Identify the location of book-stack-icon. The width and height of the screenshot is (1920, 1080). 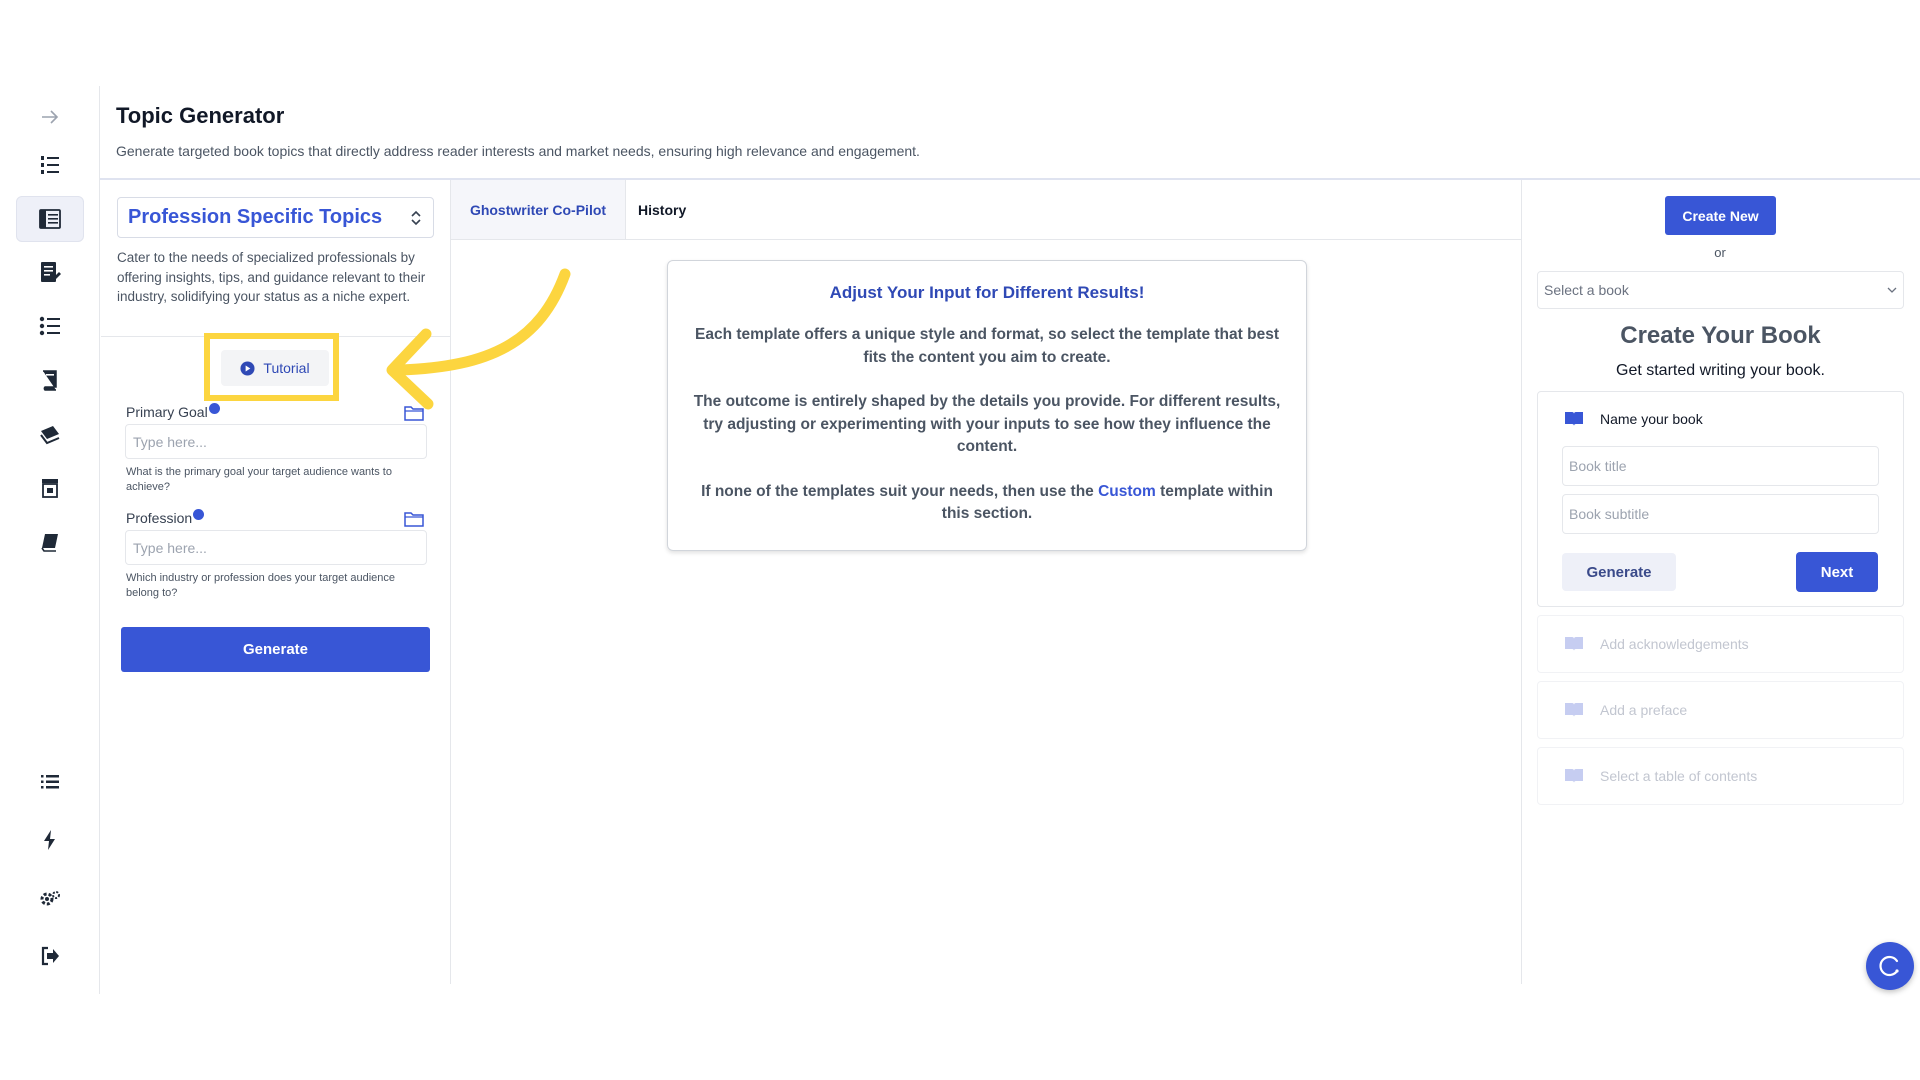
(50, 380).